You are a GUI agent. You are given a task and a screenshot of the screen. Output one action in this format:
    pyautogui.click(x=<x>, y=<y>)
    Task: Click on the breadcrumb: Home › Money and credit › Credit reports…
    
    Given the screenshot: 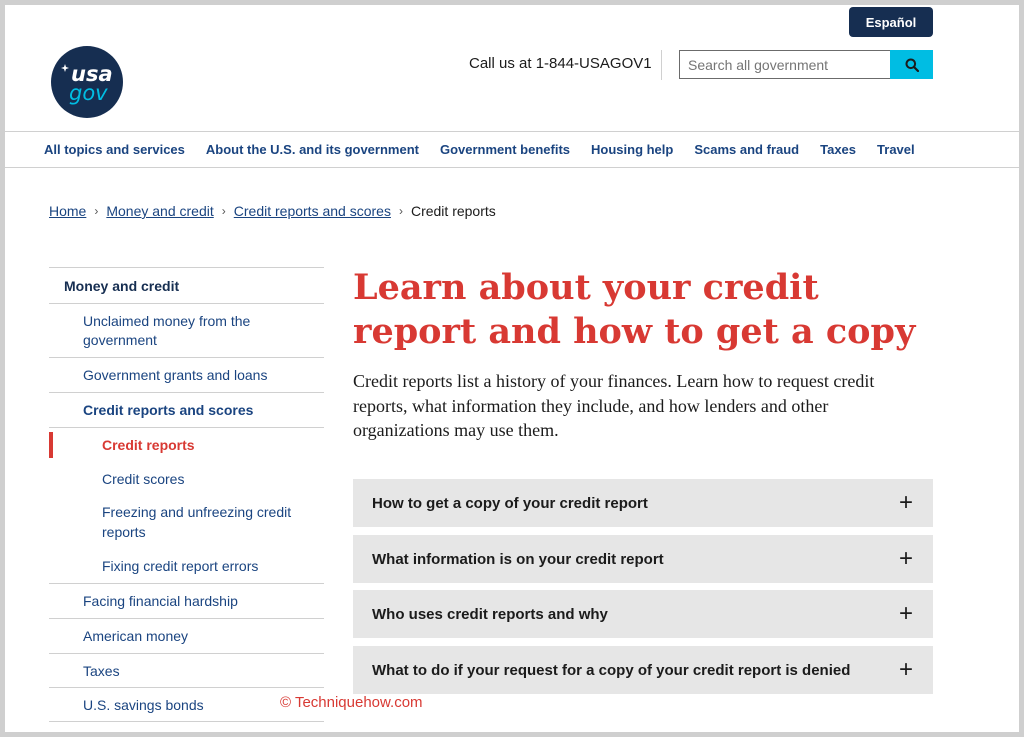 What is the action you would take?
    pyautogui.click(x=272, y=211)
    